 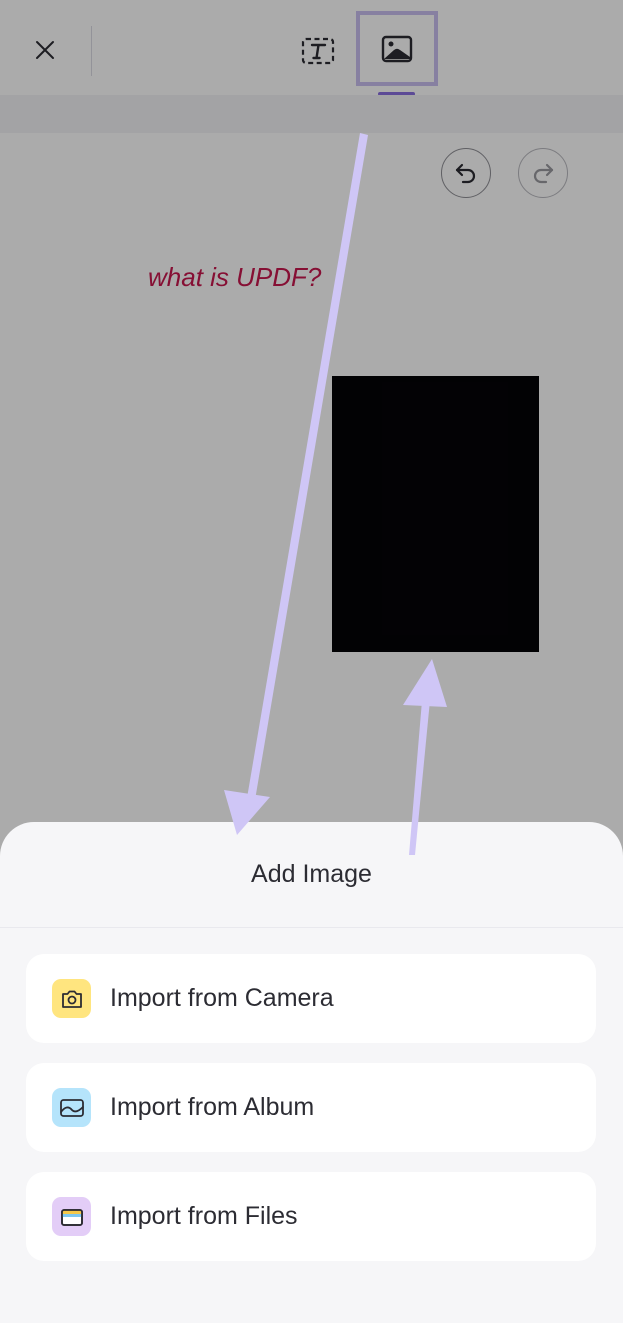 I want to click on option-label: Import from Camera, so click(x=222, y=998).